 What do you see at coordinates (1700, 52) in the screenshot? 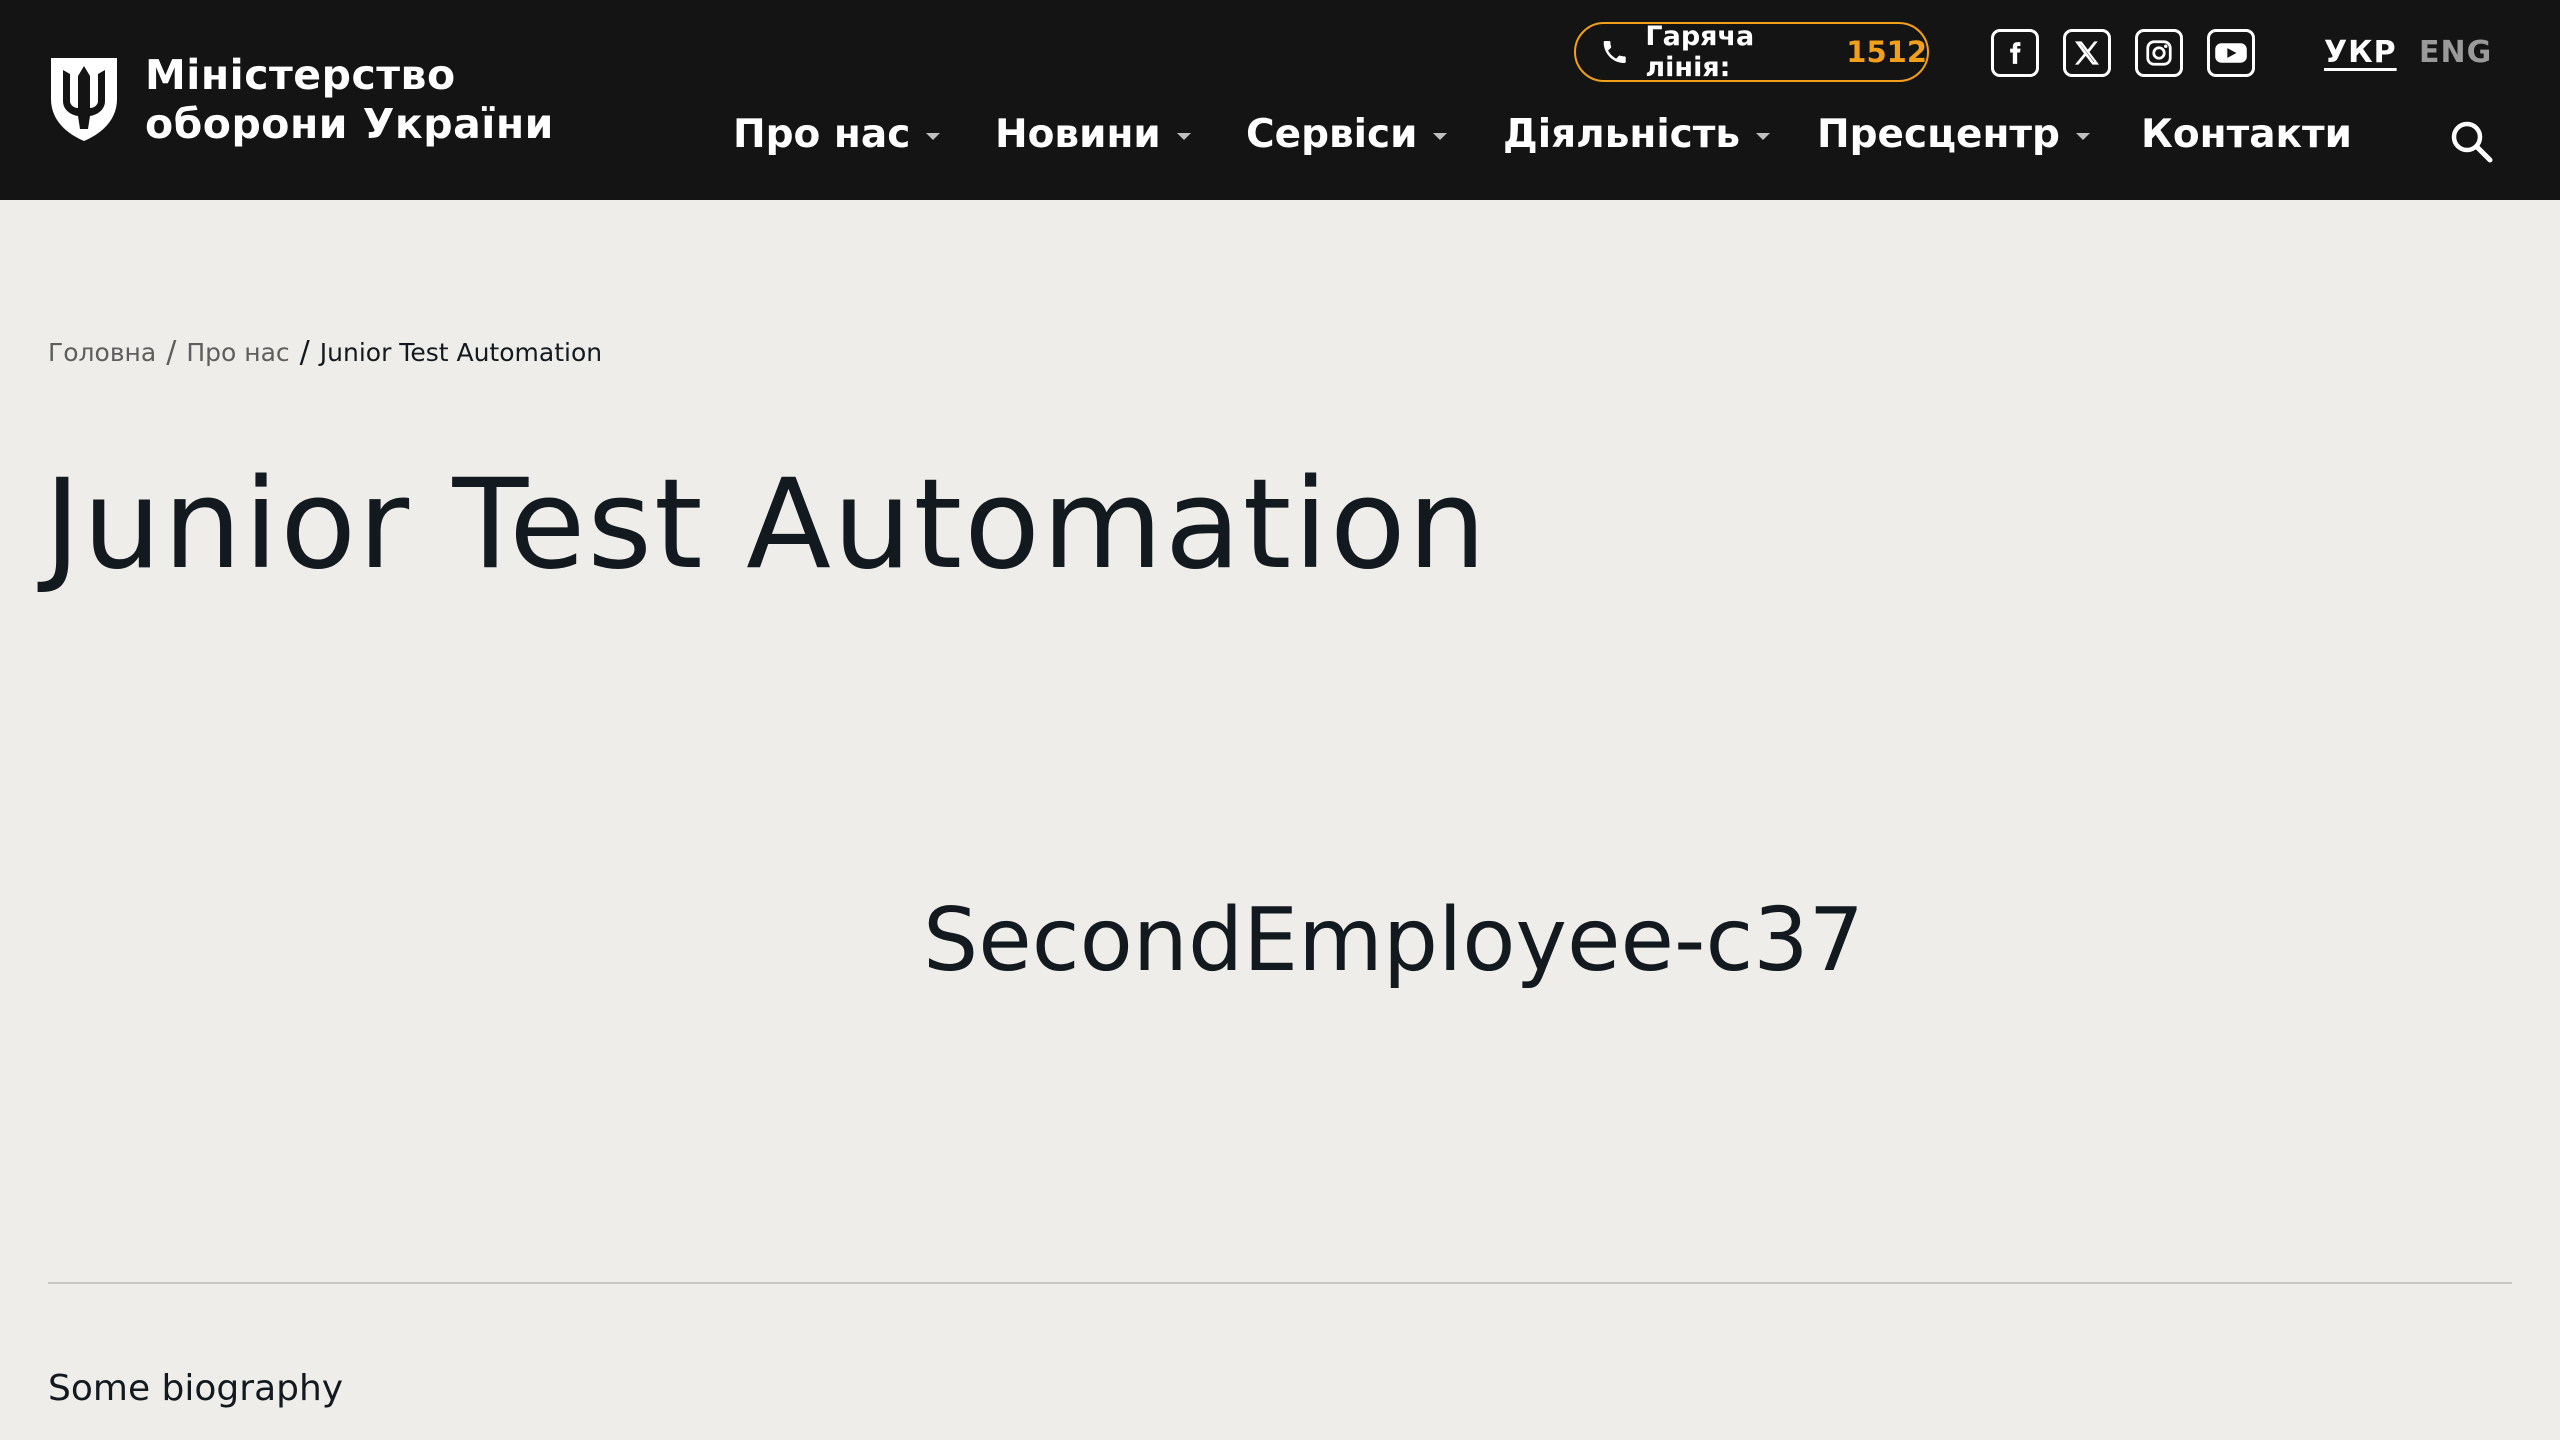
I see `hotline-label: Гаряча лінія:` at bounding box center [1700, 52].